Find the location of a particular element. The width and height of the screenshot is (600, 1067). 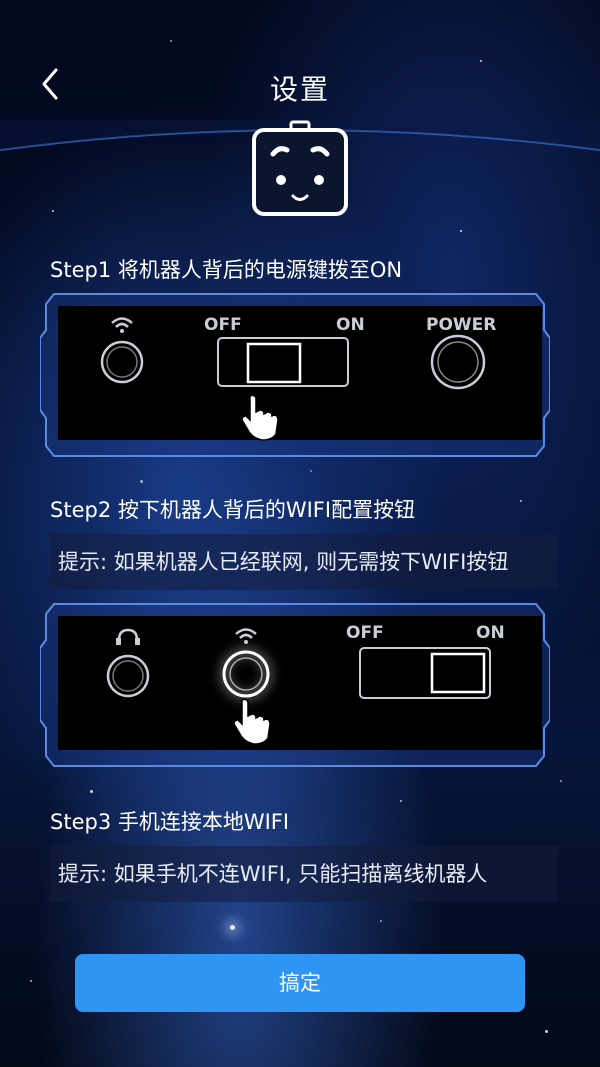

step2-panel: OFF ON is located at coordinates (295, 685).